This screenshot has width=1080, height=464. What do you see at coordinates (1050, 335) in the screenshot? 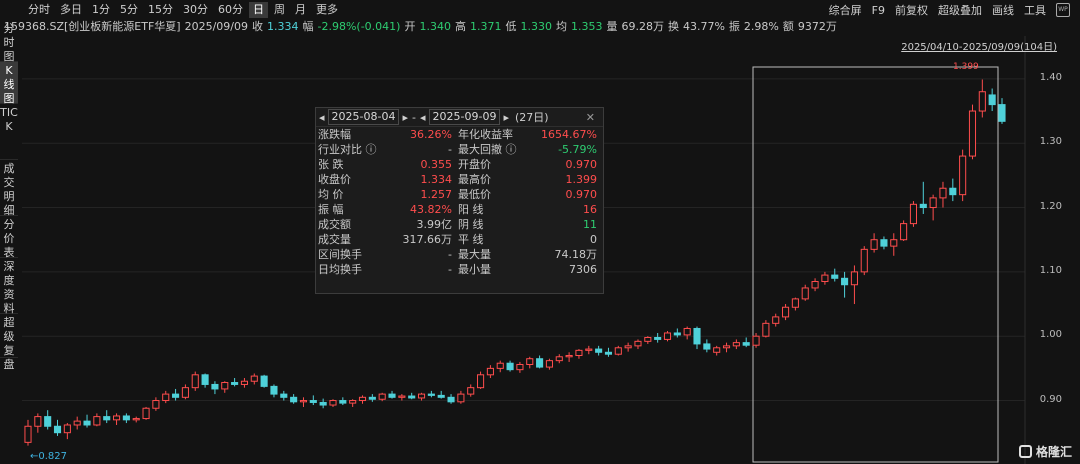
I see `y-tick-label: 1.00` at bounding box center [1050, 335].